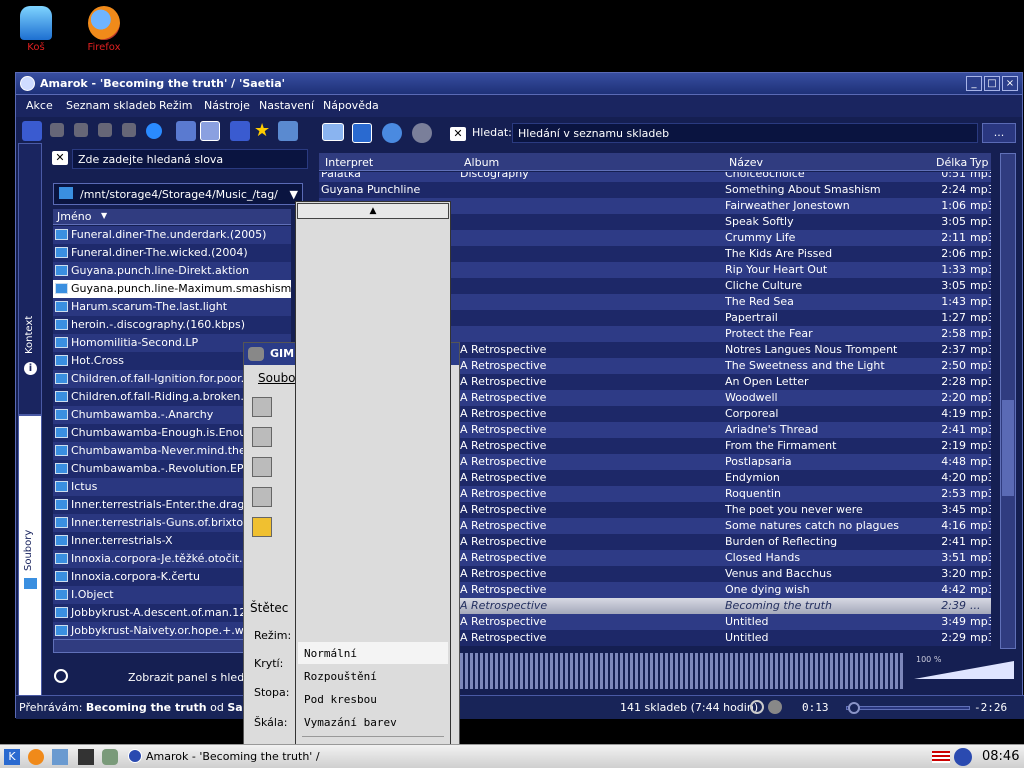 The height and width of the screenshot is (768, 1024). I want to click on cell-len: 2:41, so click(953, 429).